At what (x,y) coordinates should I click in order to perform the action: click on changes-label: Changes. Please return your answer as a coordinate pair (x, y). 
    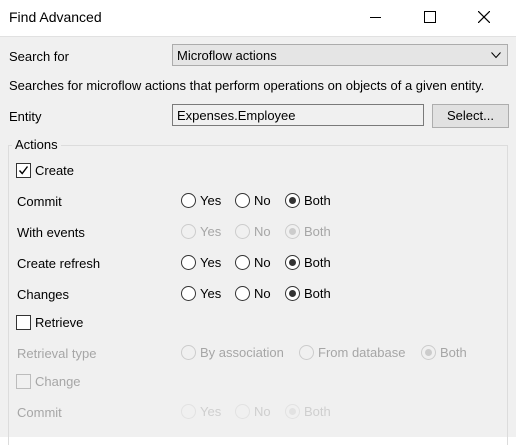
    Looking at the image, I should click on (43, 294).